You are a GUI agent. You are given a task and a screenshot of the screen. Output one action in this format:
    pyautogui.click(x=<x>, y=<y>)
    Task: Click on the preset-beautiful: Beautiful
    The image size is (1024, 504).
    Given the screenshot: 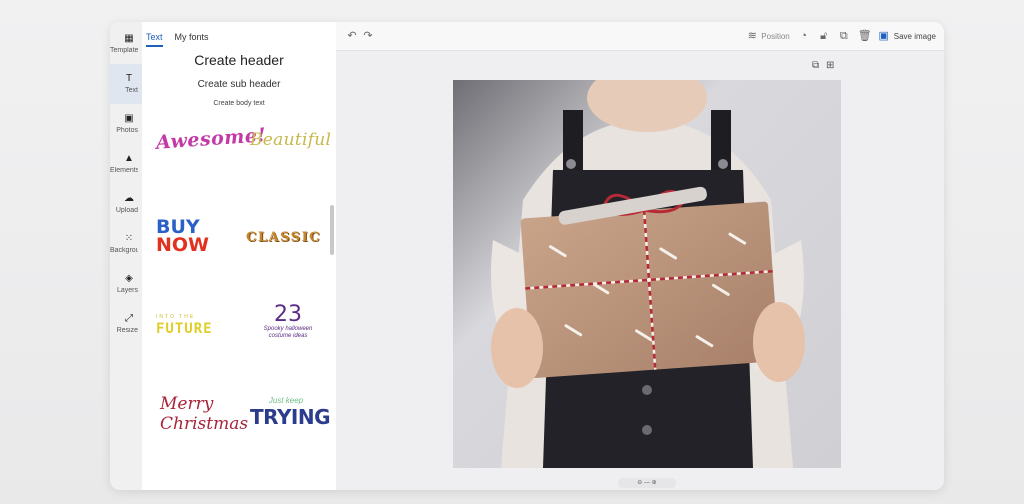 What is the action you would take?
    pyautogui.click(x=290, y=140)
    